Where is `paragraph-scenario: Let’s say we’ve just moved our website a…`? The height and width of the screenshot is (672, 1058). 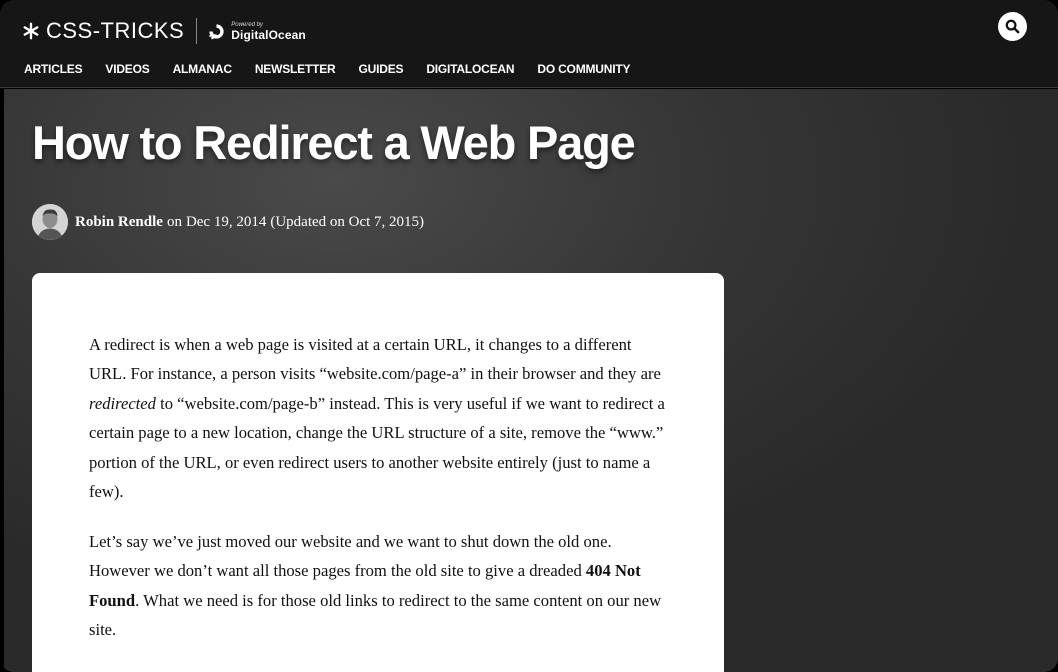
paragraph-scenario: Let’s say we’ve just moved our website a… is located at coordinates (379, 586).